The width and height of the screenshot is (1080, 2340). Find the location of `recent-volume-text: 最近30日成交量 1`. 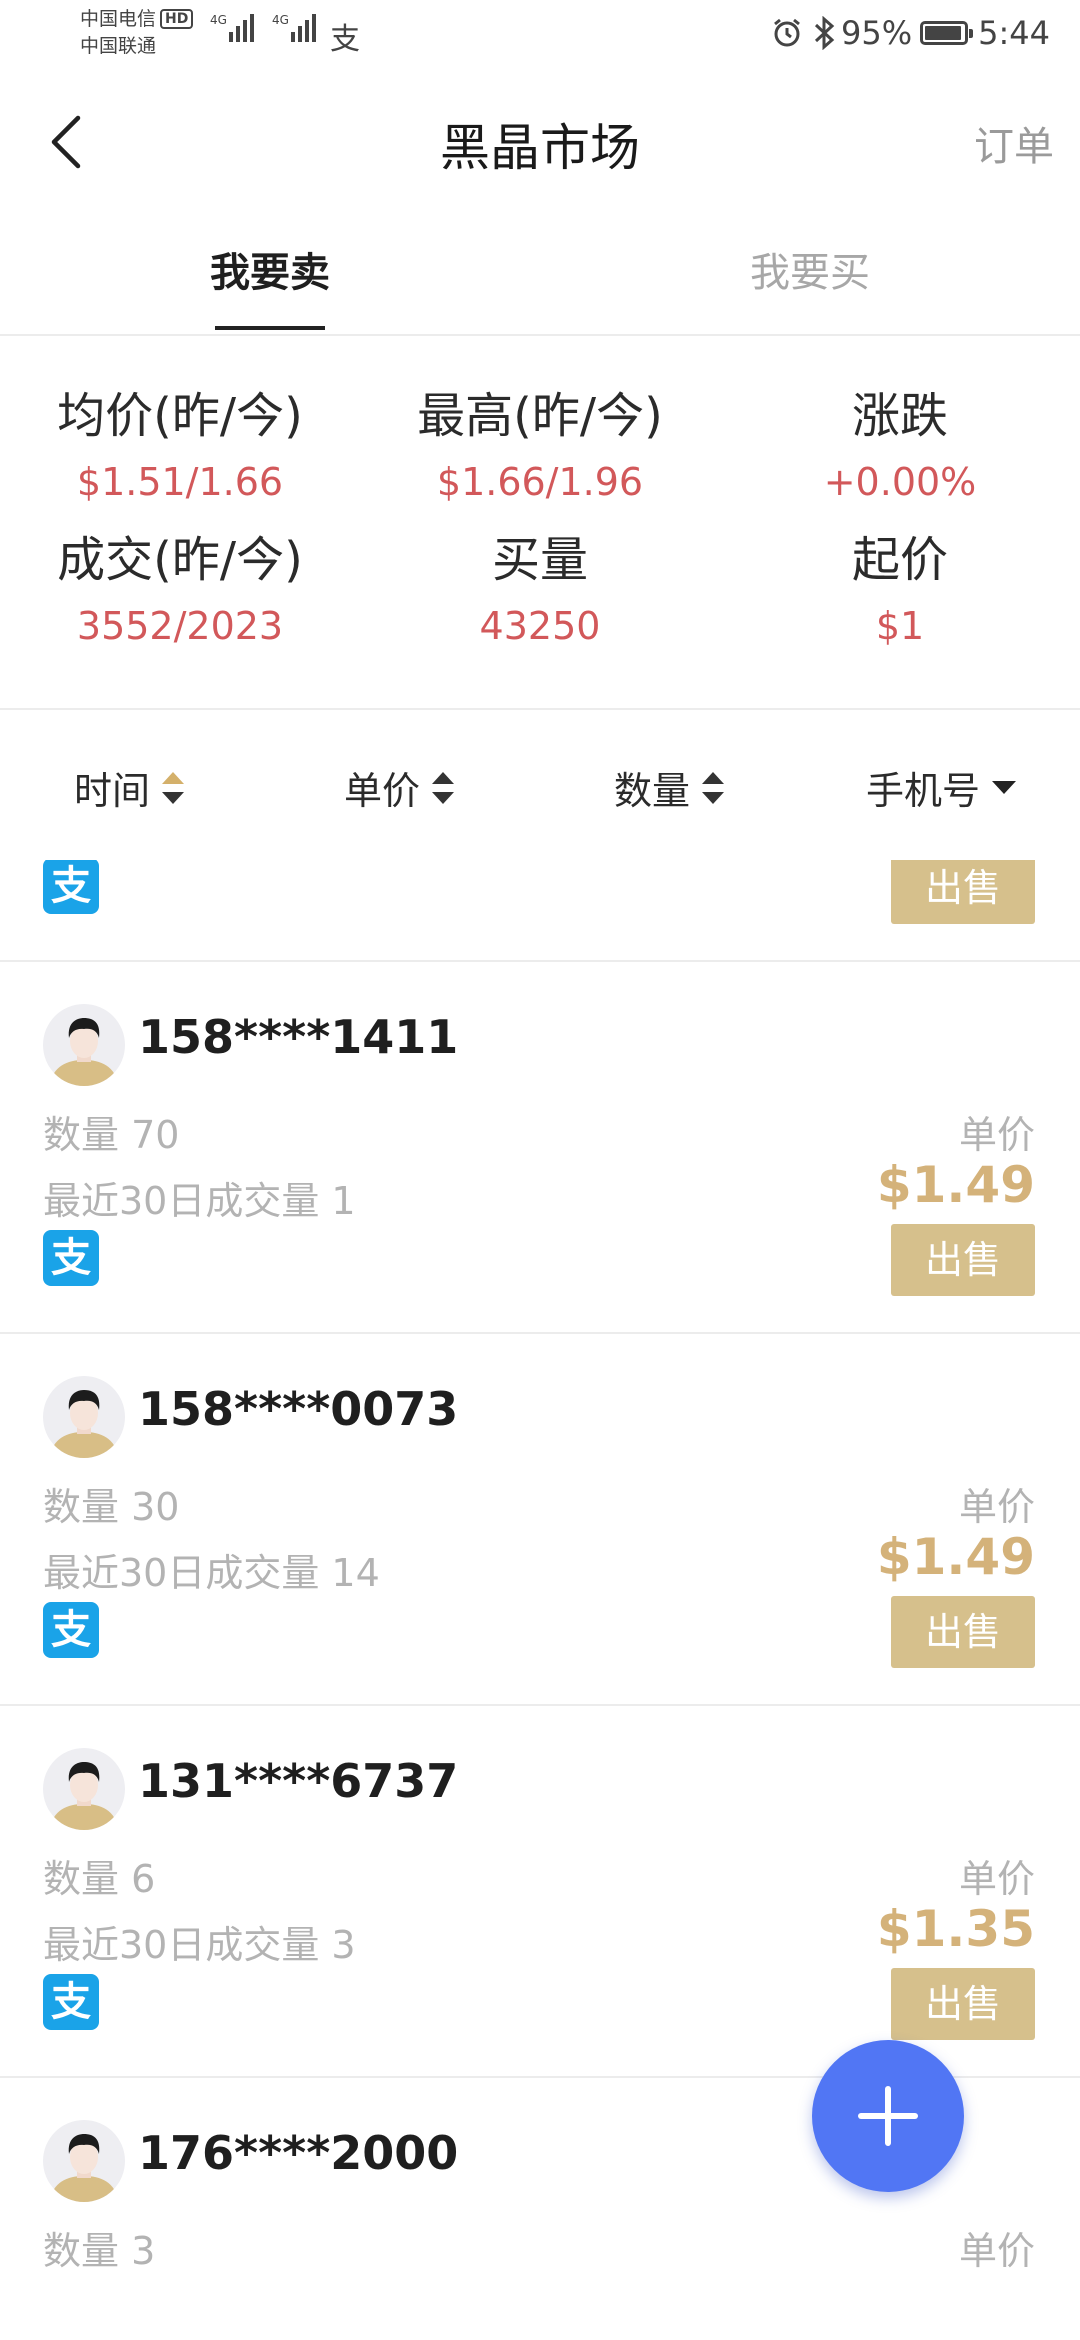

recent-volume-text: 最近30日成交量 1 is located at coordinates (199, 1201).